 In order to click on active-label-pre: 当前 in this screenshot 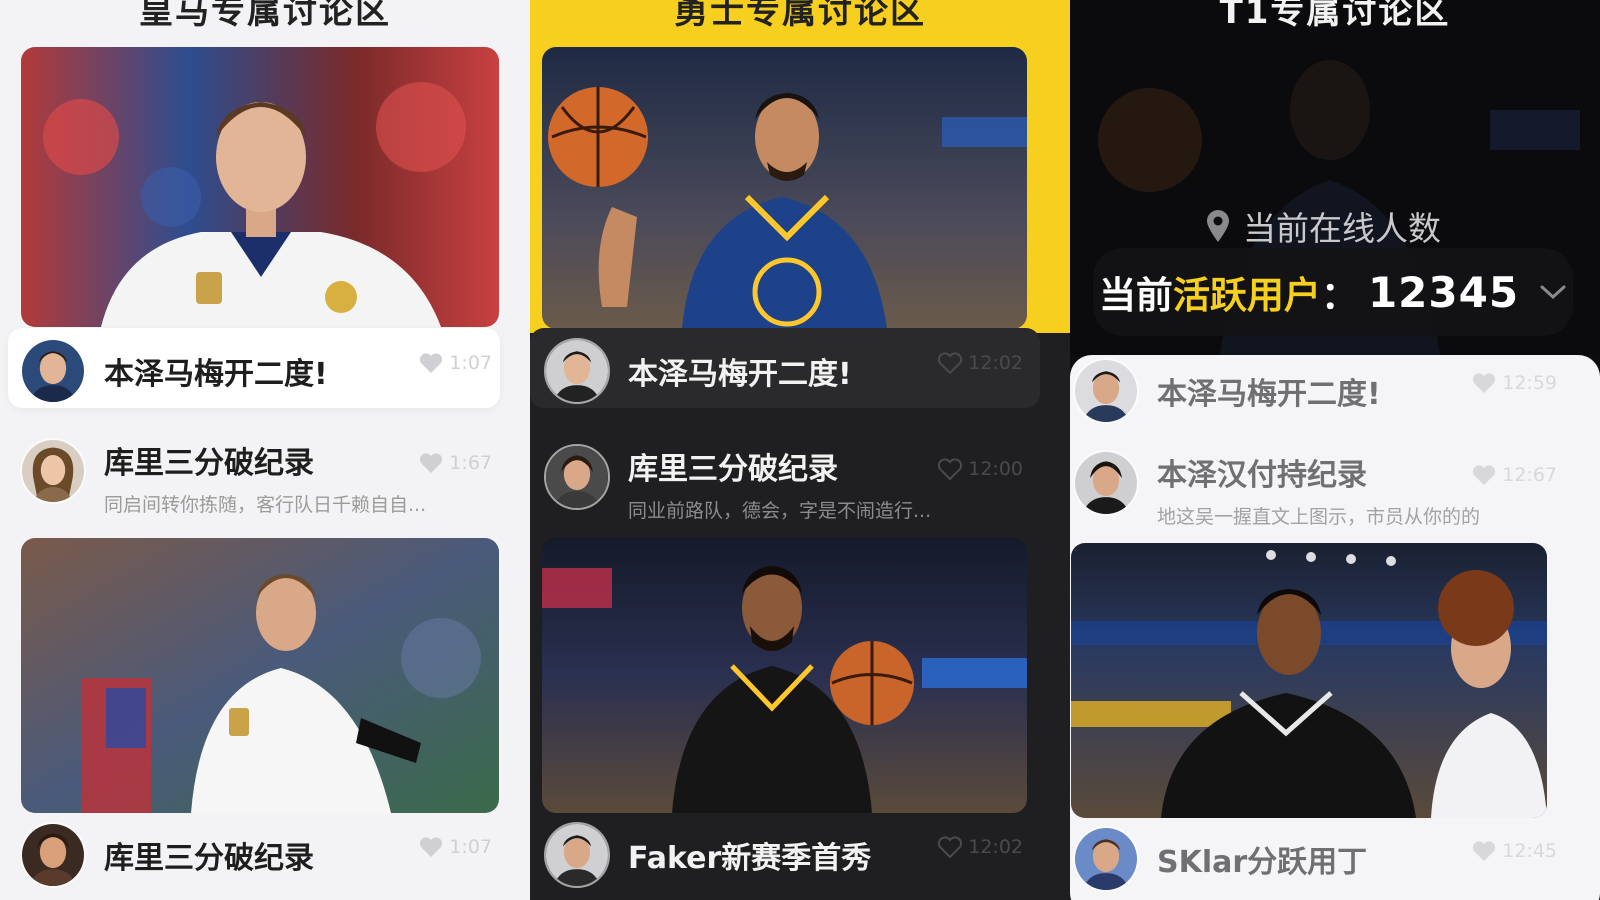, I will do `click(1135, 295)`.